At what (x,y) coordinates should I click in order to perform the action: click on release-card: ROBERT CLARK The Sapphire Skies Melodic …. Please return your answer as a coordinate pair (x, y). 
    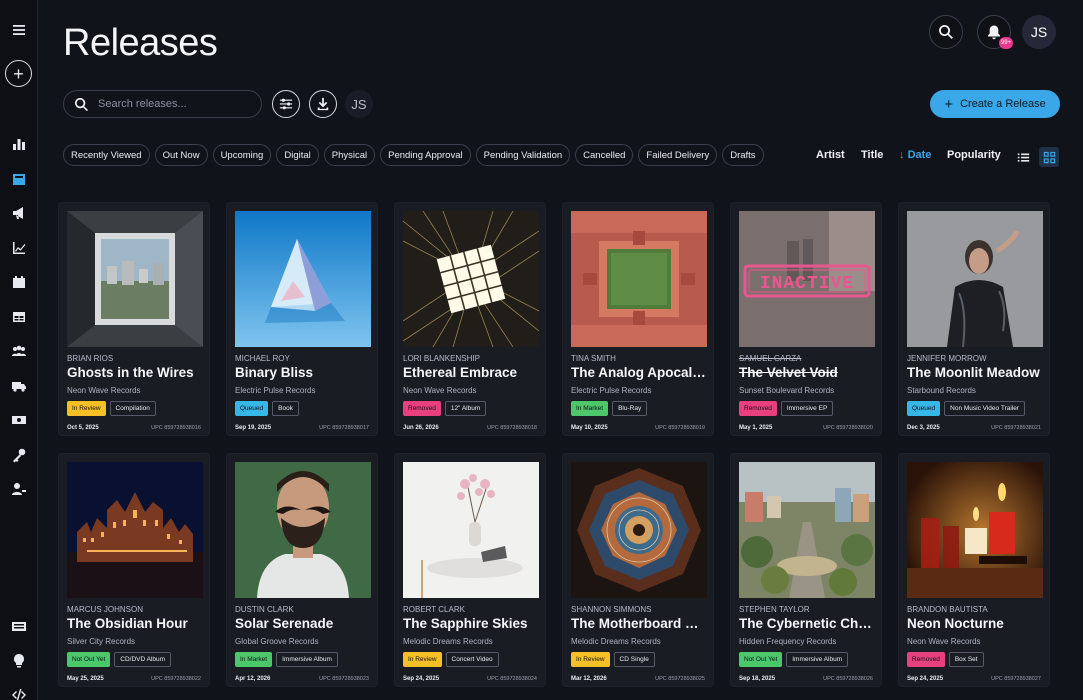
    Looking at the image, I should click on (470, 570).